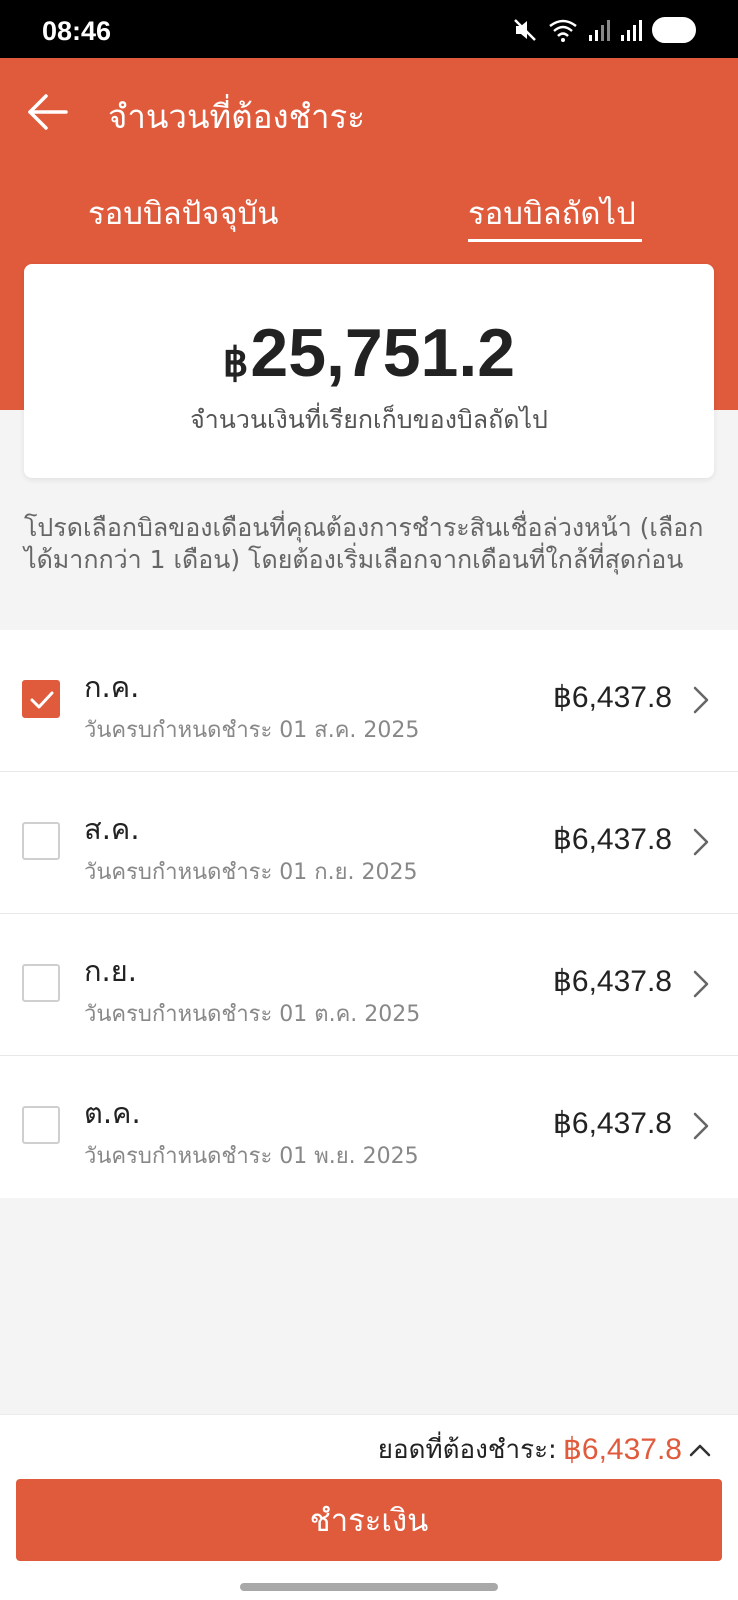 The width and height of the screenshot is (738, 1600). I want to click on bill-due-date: วันครบกำหนดชำระ 01 ต.ค. 2025, so click(252, 1014).